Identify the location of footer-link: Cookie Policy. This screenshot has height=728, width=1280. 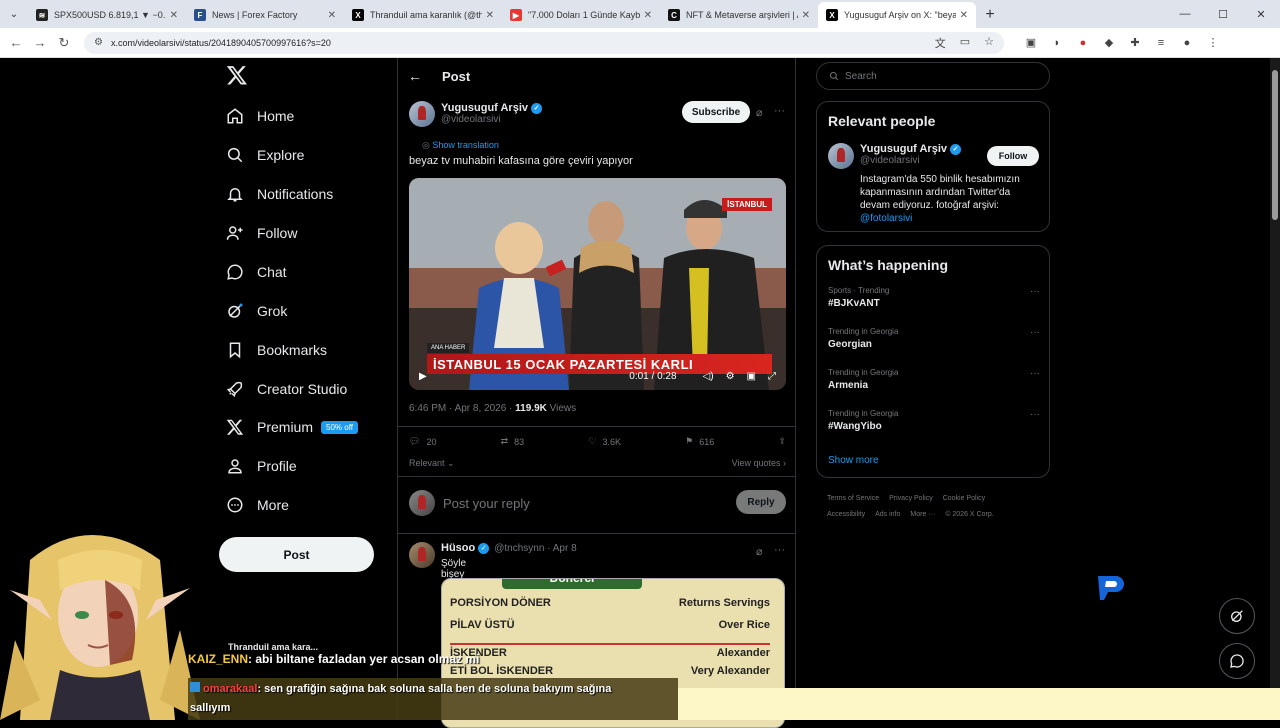
(964, 498).